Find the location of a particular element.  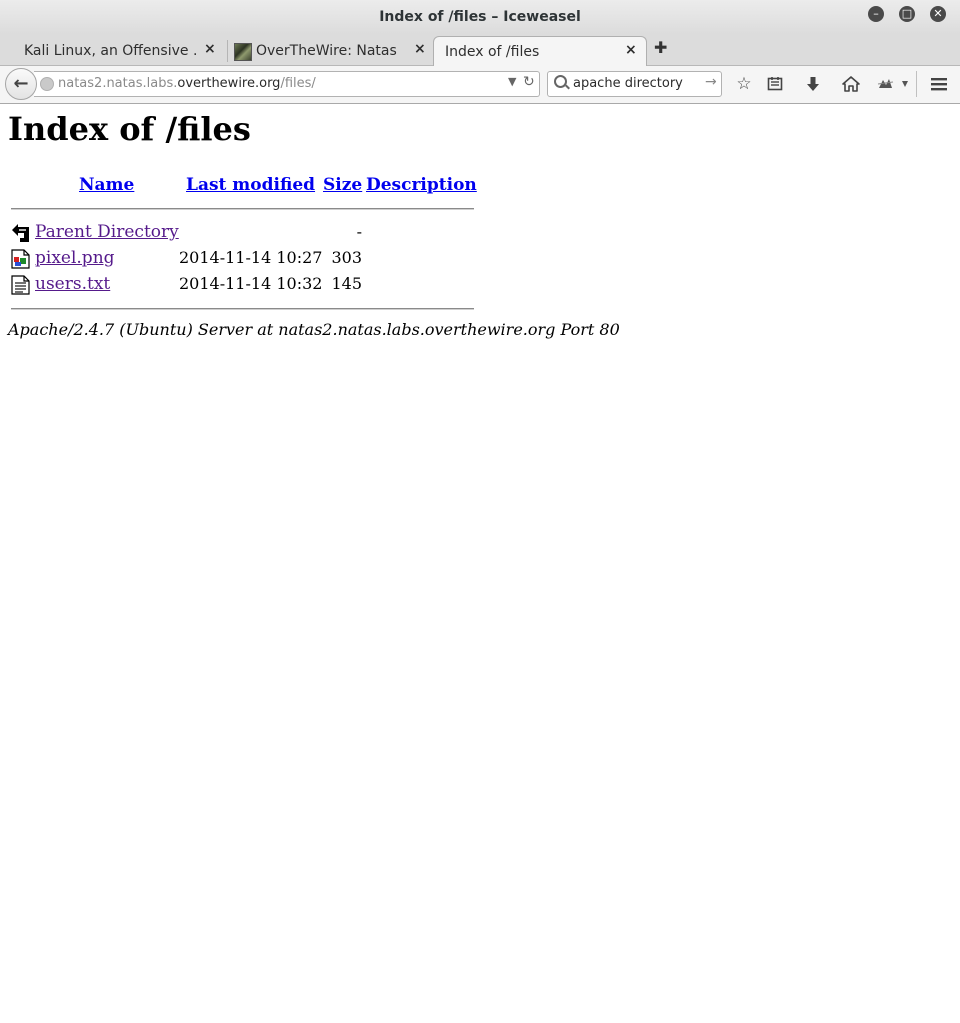

search-go-icon: → is located at coordinates (711, 82).